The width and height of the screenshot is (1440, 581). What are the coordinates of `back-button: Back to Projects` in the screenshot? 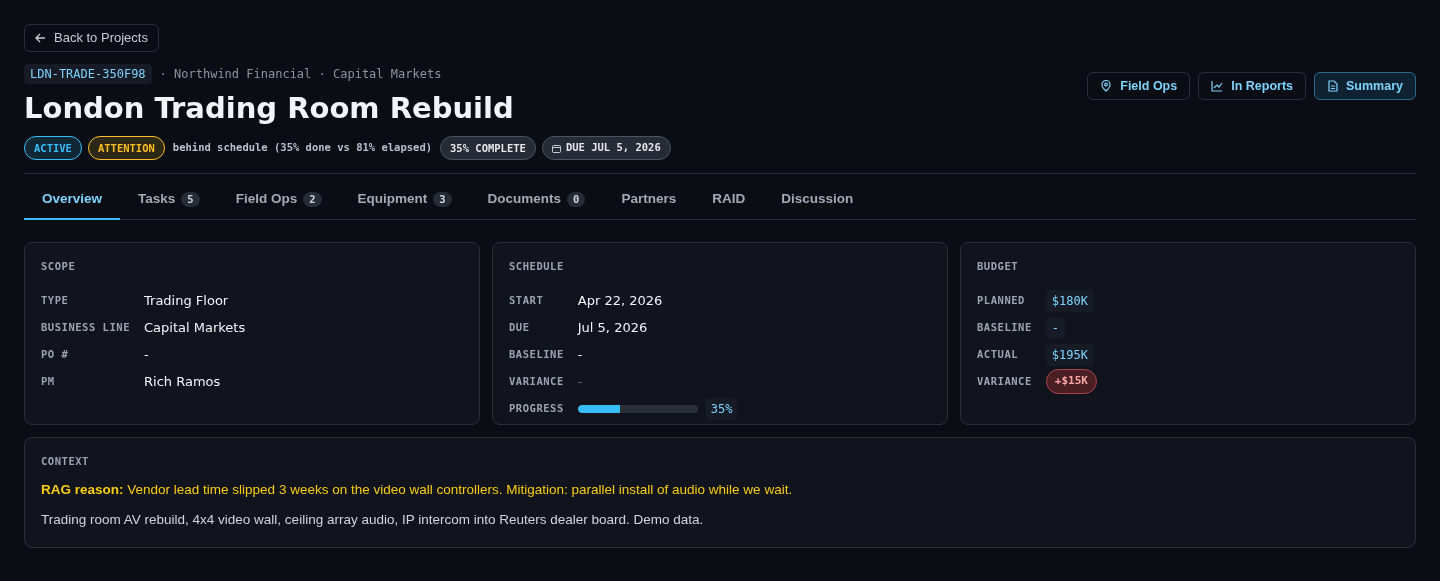 It's located at (91, 38).